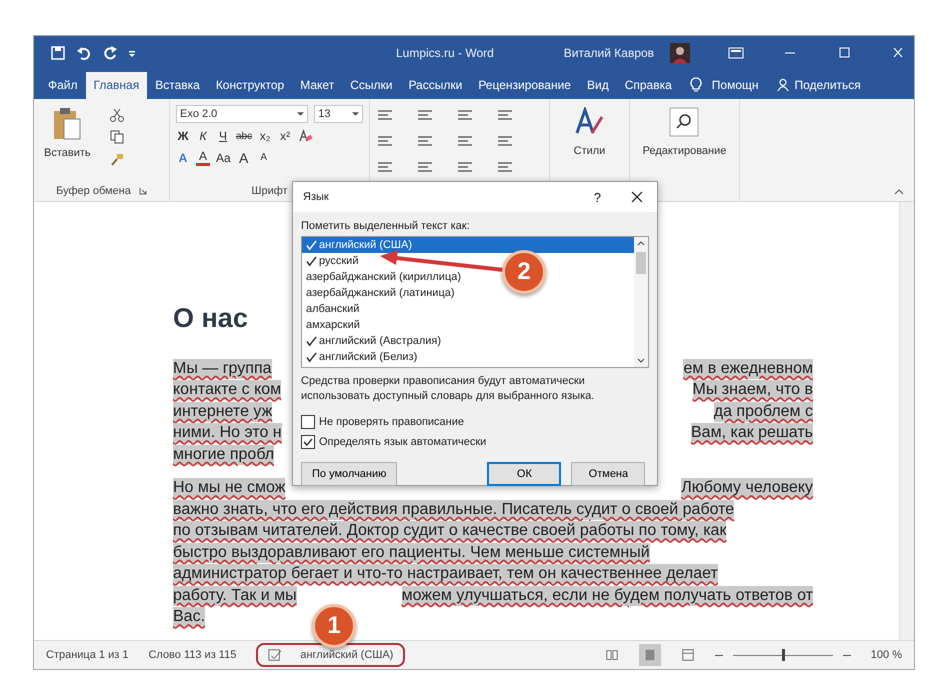 The image size is (948, 700). I want to click on share-button: Поделиться, so click(829, 85).